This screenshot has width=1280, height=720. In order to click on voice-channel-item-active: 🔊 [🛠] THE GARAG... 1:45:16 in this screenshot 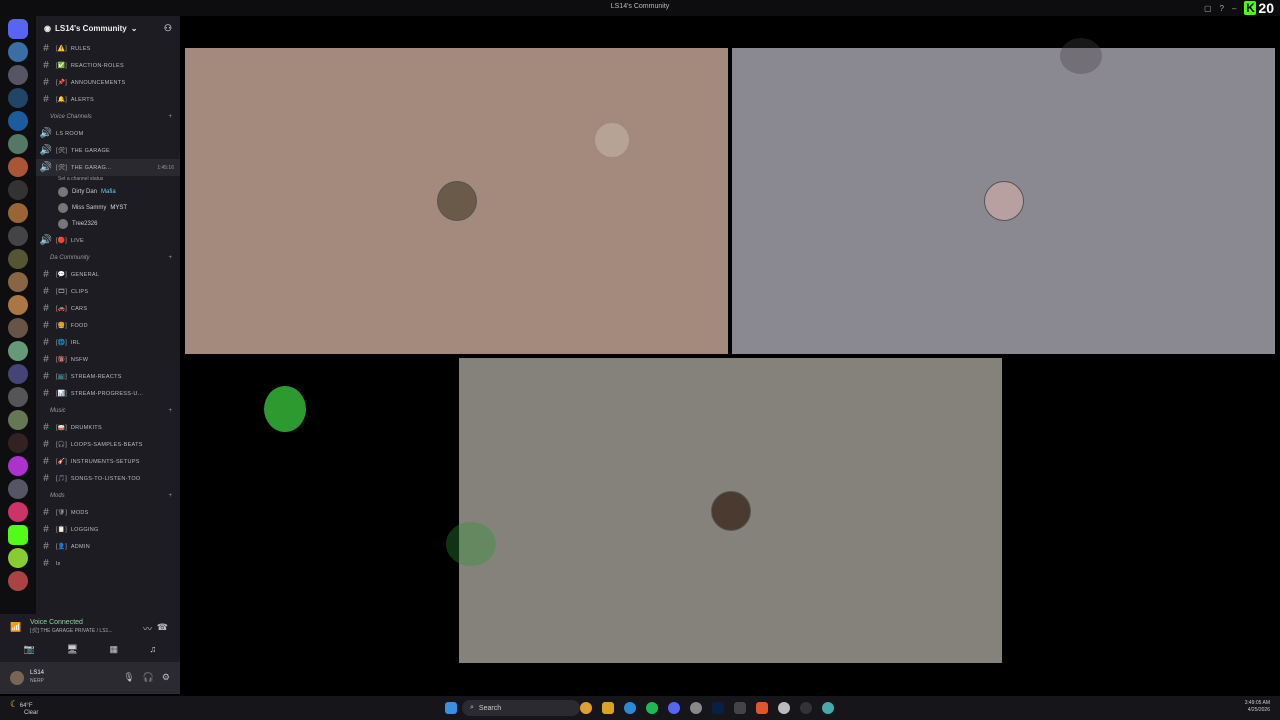, I will do `click(108, 167)`.